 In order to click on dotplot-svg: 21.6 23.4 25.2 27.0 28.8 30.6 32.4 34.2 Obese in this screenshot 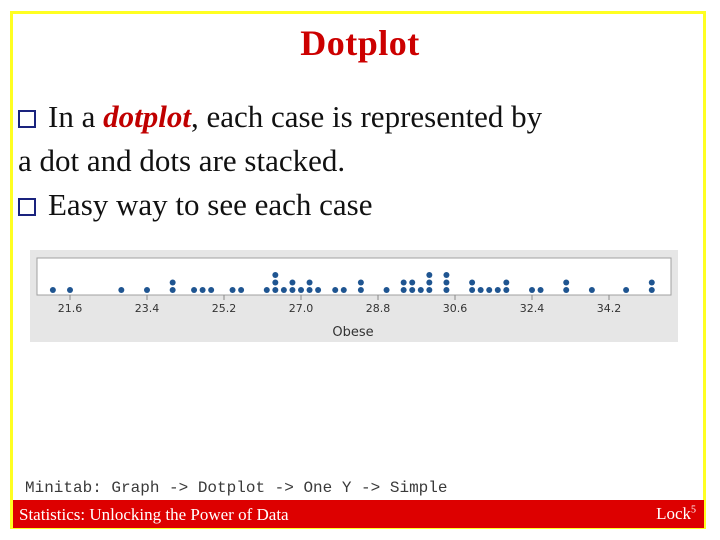, I will do `click(354, 298)`.